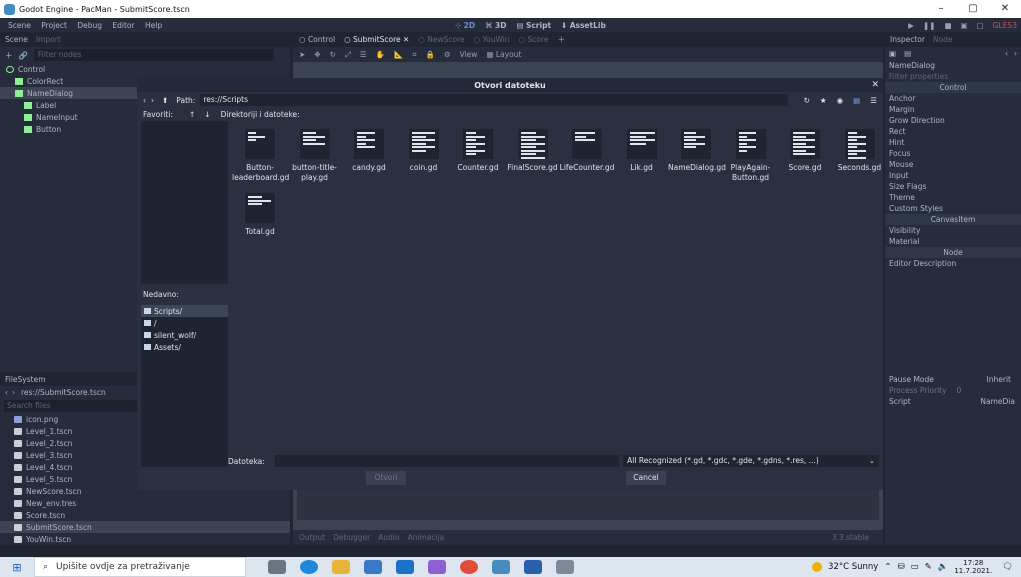 The image size is (1021, 577). What do you see at coordinates (184, 335) in the screenshot?
I see `recent-dir-item: silent_wolf/` at bounding box center [184, 335].